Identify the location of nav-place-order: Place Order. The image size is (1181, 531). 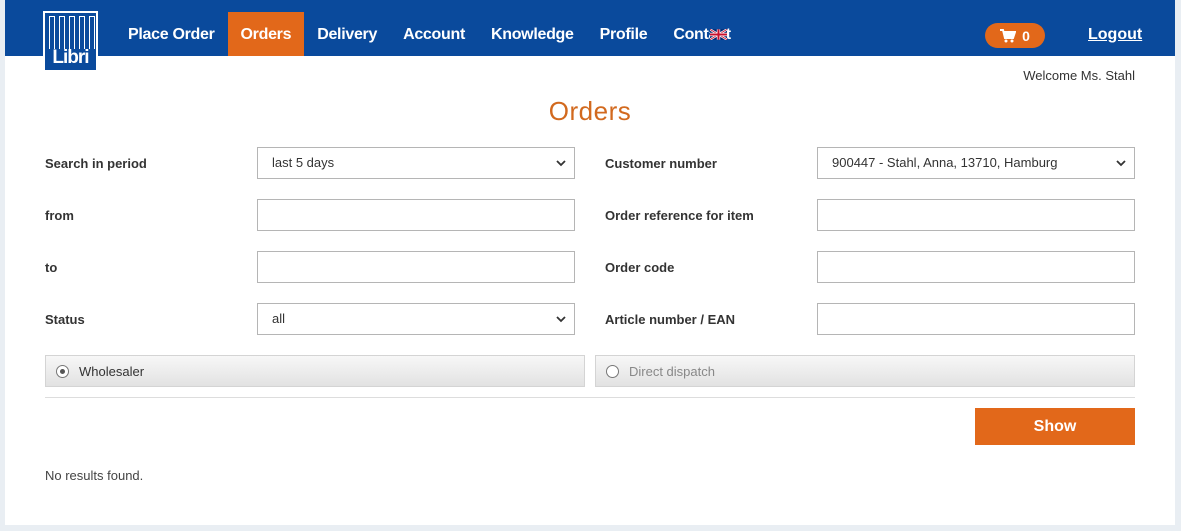
(171, 34).